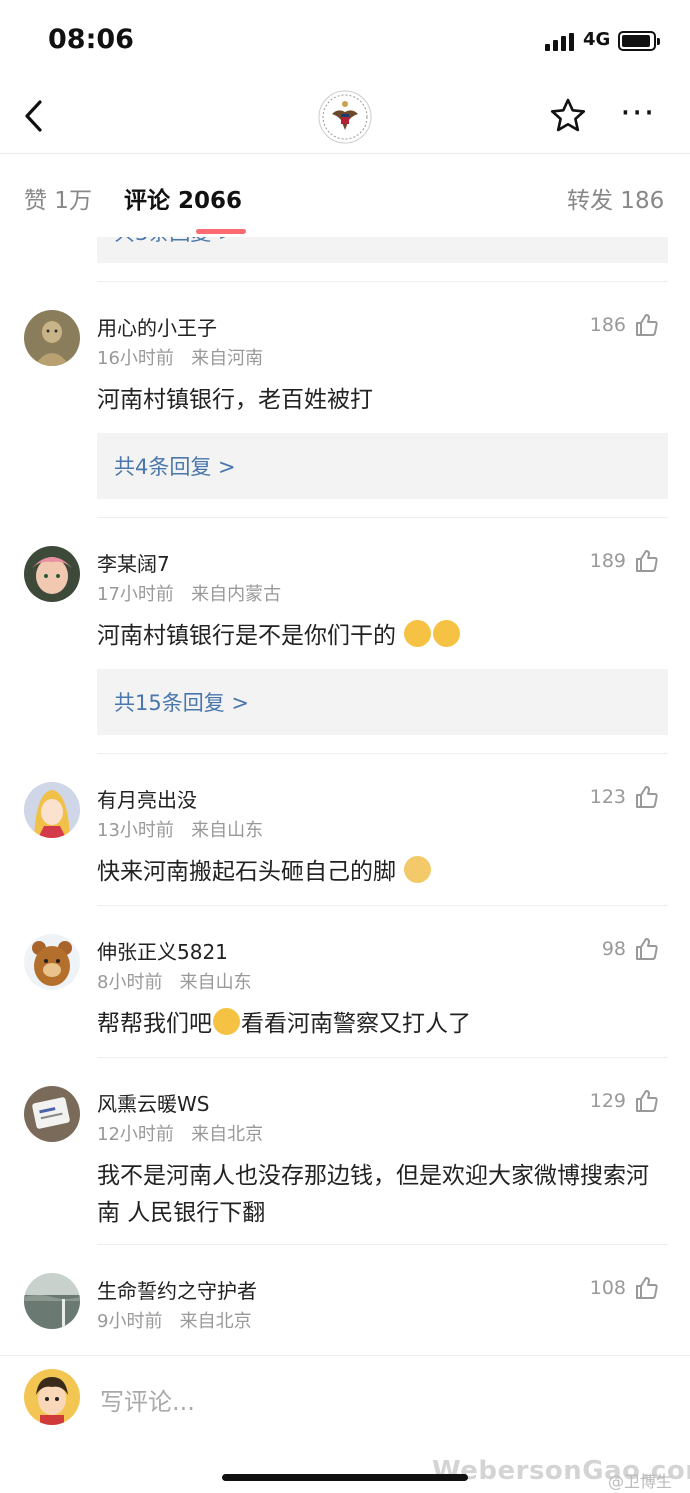  What do you see at coordinates (345, 1424) in the screenshot?
I see `comment-input-bar: 写评论... WebersonGao.com @卫博生` at bounding box center [345, 1424].